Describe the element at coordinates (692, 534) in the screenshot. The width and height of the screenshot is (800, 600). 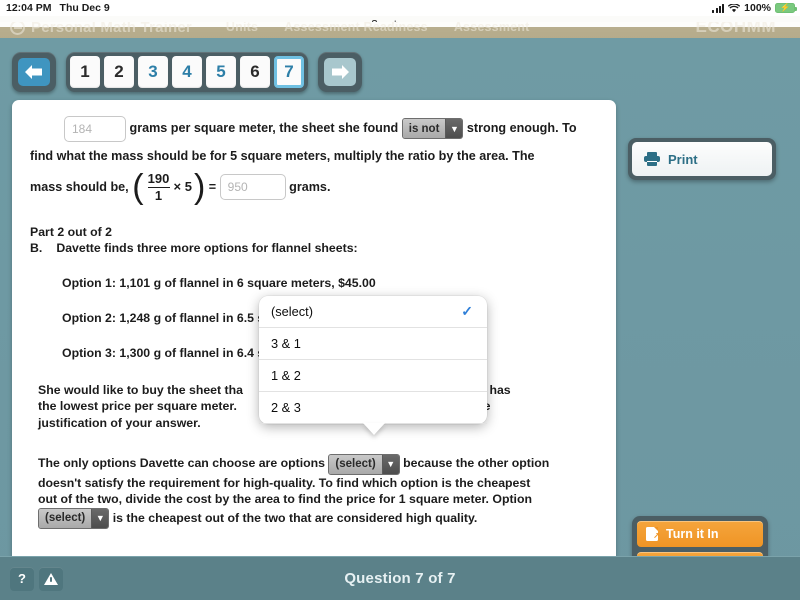
I see `turn-it-in-label: Turn it In` at that location.